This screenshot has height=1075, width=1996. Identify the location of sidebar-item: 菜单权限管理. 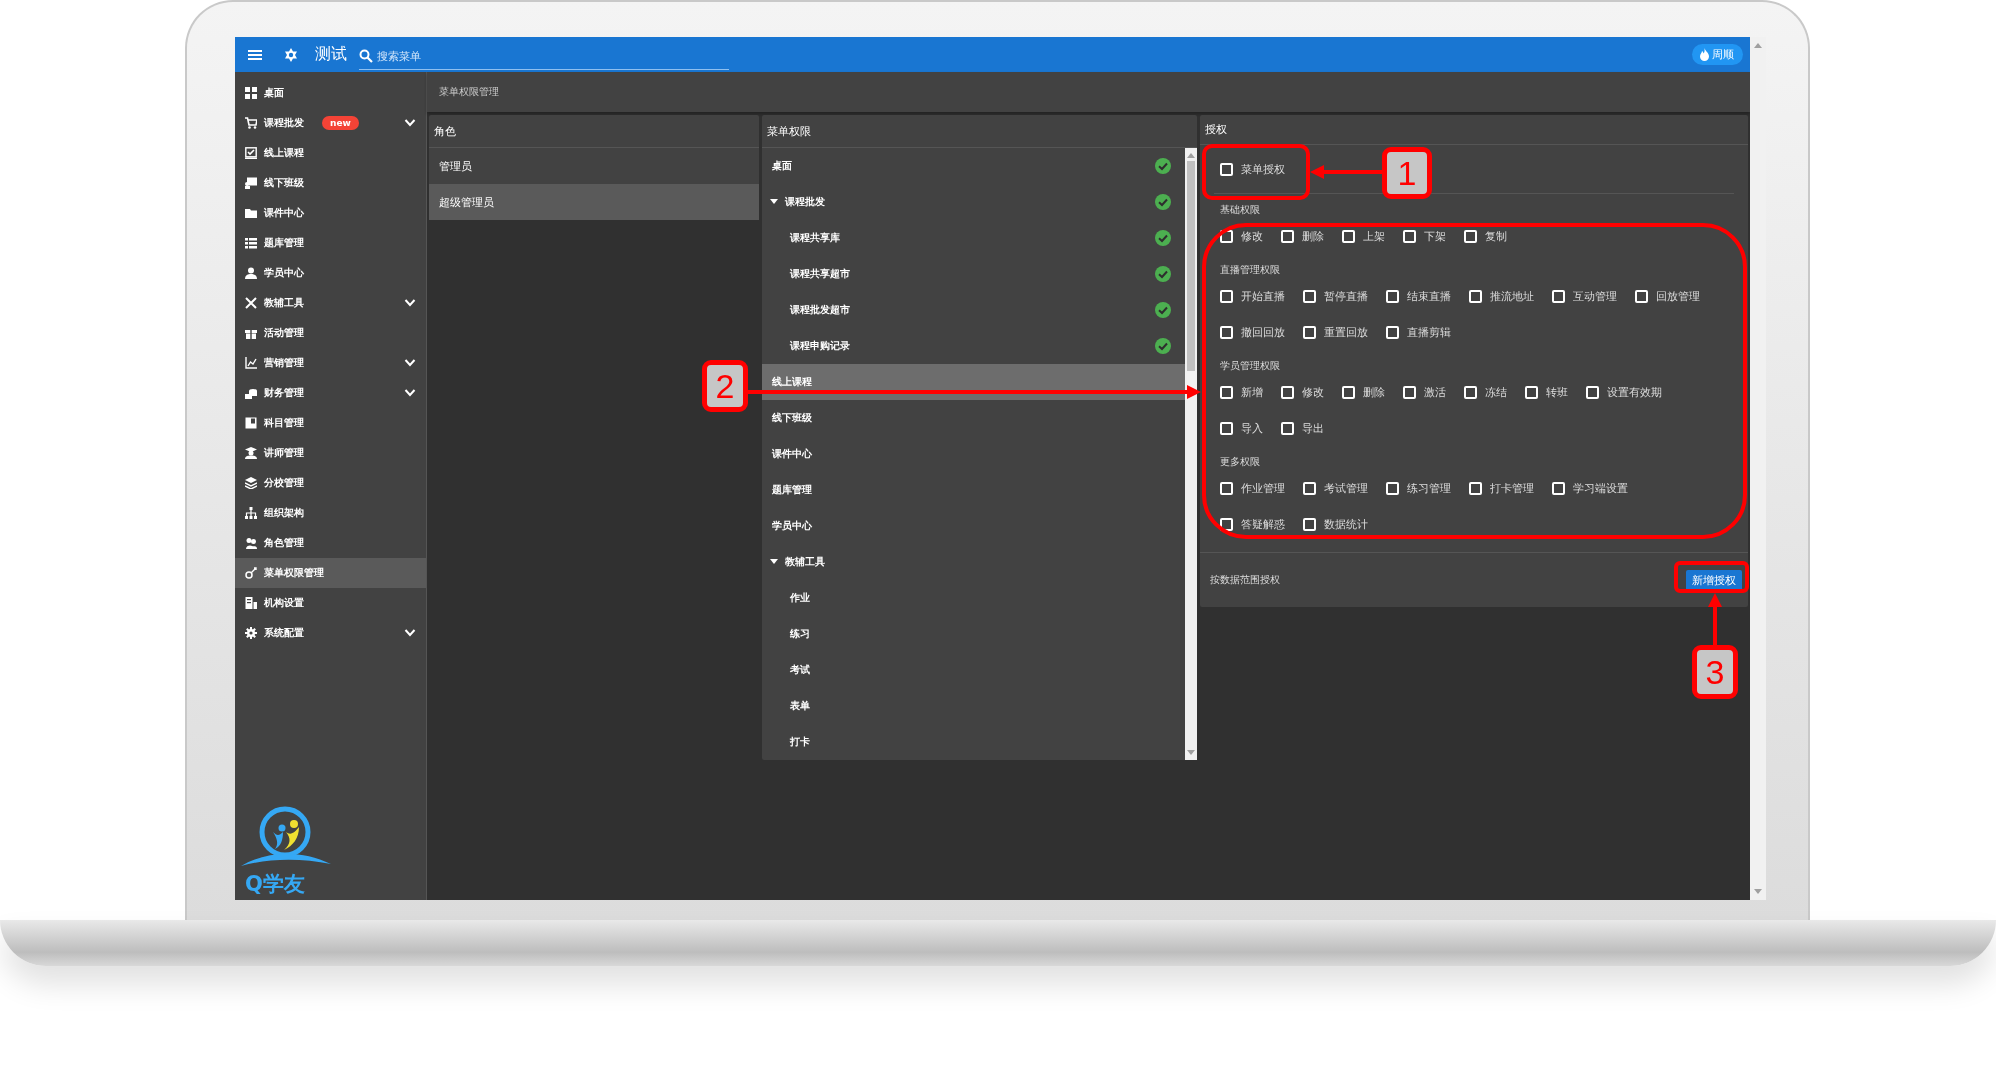
(330, 573).